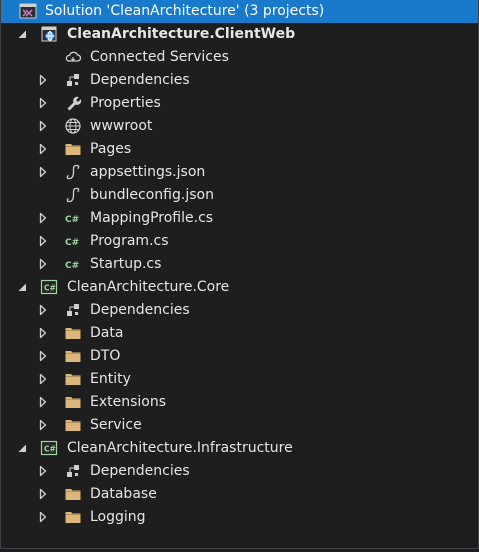 The image size is (479, 552). What do you see at coordinates (73, 126) in the screenshot?
I see `globe-icon` at bounding box center [73, 126].